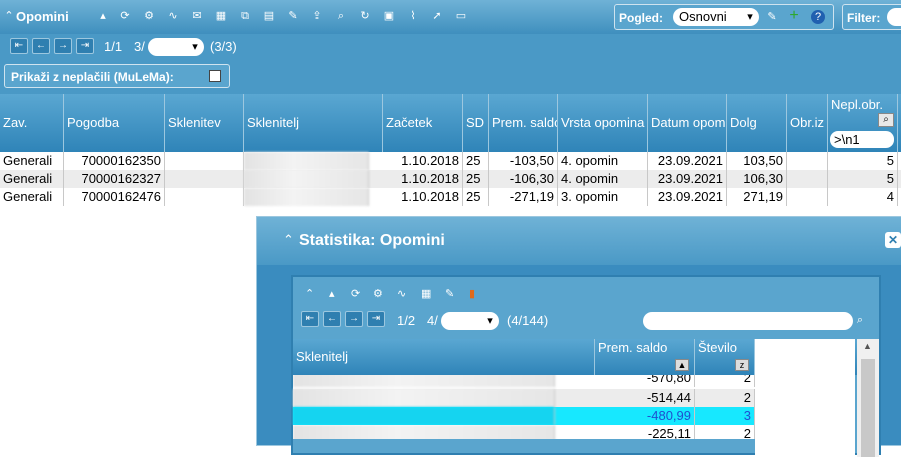  What do you see at coordinates (894, 17) in the screenshot?
I see `filter-select` at bounding box center [894, 17].